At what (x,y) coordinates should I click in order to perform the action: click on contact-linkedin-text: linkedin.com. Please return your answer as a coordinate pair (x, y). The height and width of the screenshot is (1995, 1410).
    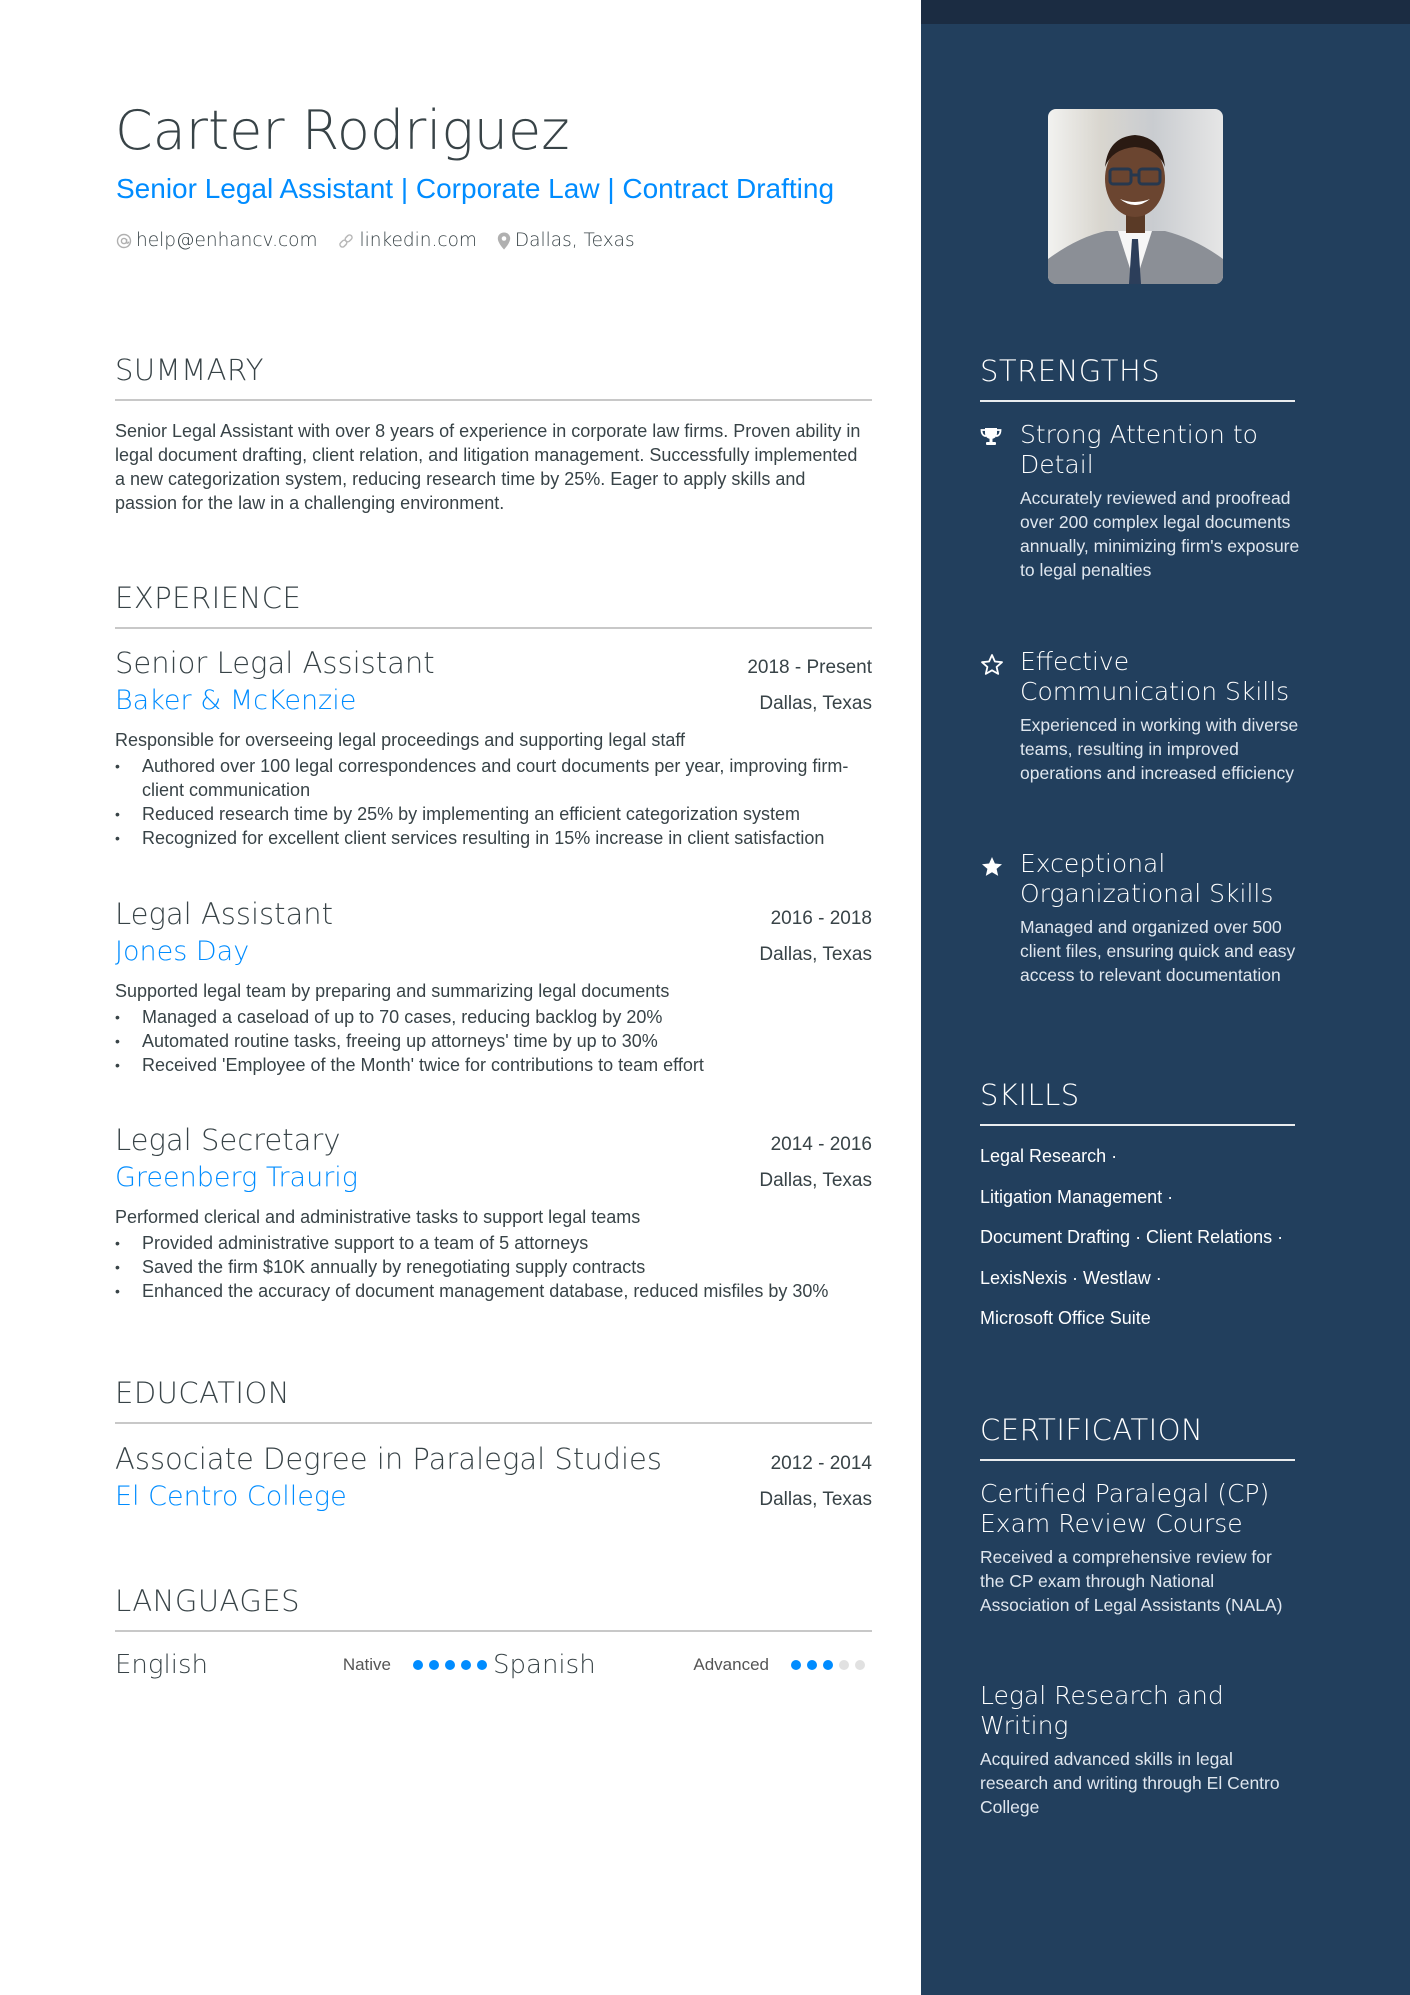
    Looking at the image, I should click on (418, 240).